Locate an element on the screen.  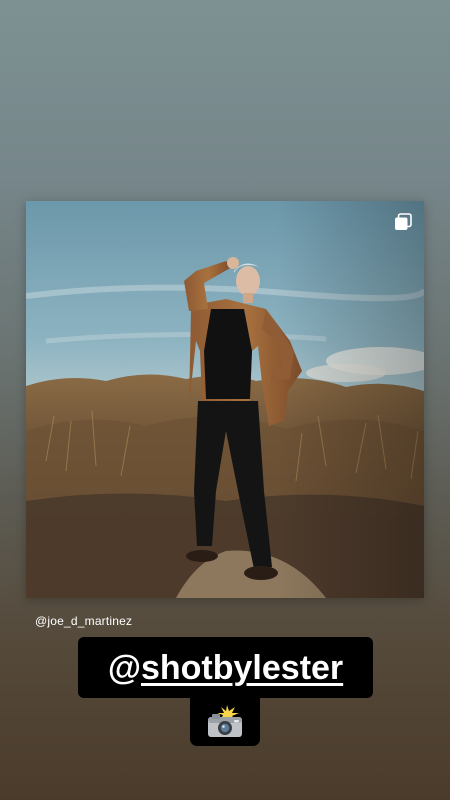
mention-text: @shotbylester is located at coordinates (225, 668).